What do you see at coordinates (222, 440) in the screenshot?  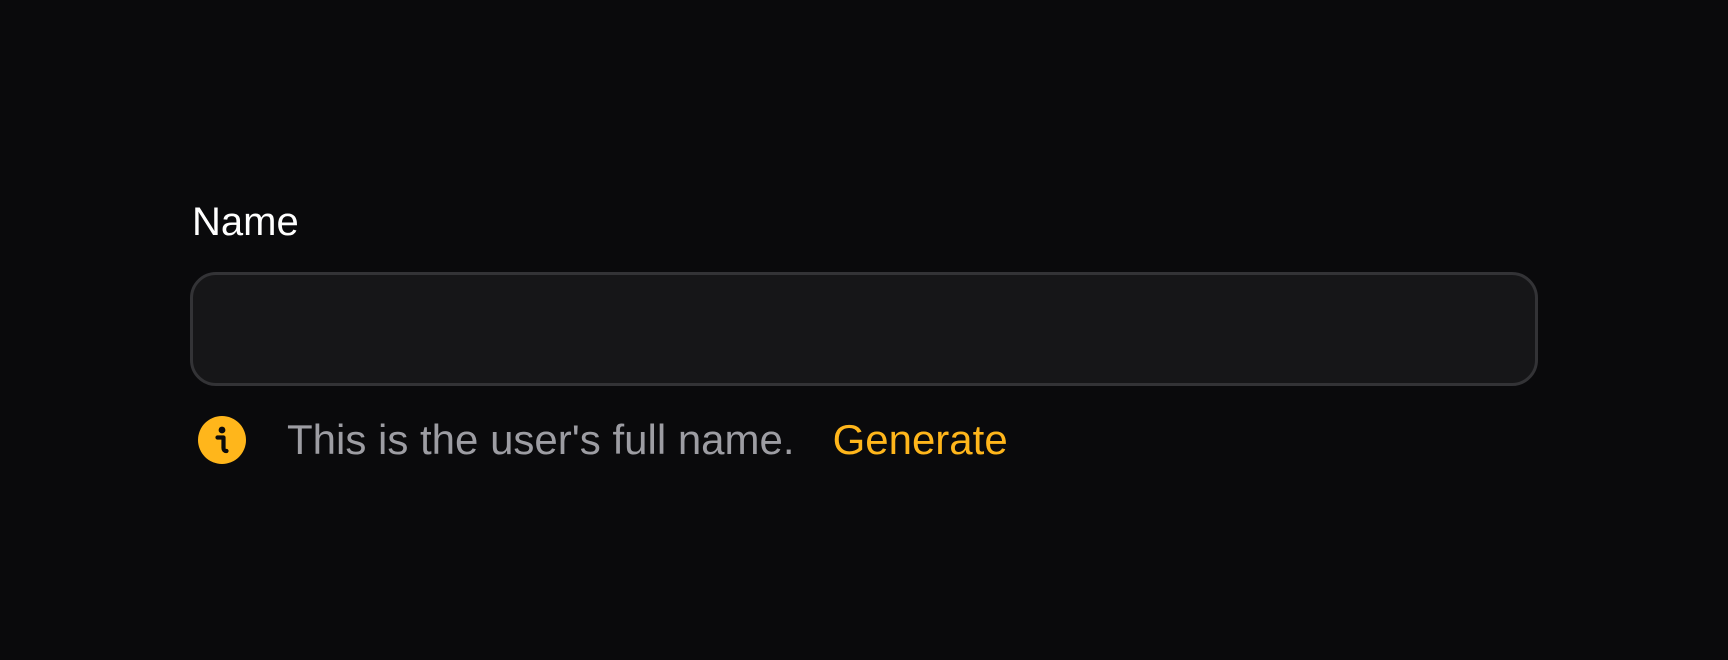 I see `info-icon` at bounding box center [222, 440].